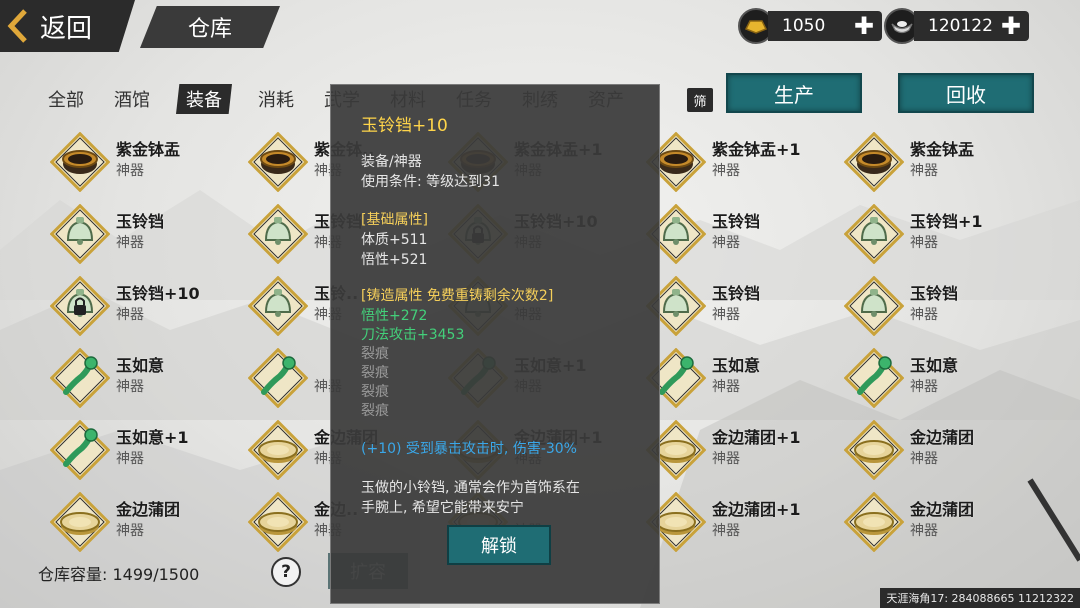  Describe the element at coordinates (864, 26) in the screenshot. I see `add-gold-button: ✚` at that location.